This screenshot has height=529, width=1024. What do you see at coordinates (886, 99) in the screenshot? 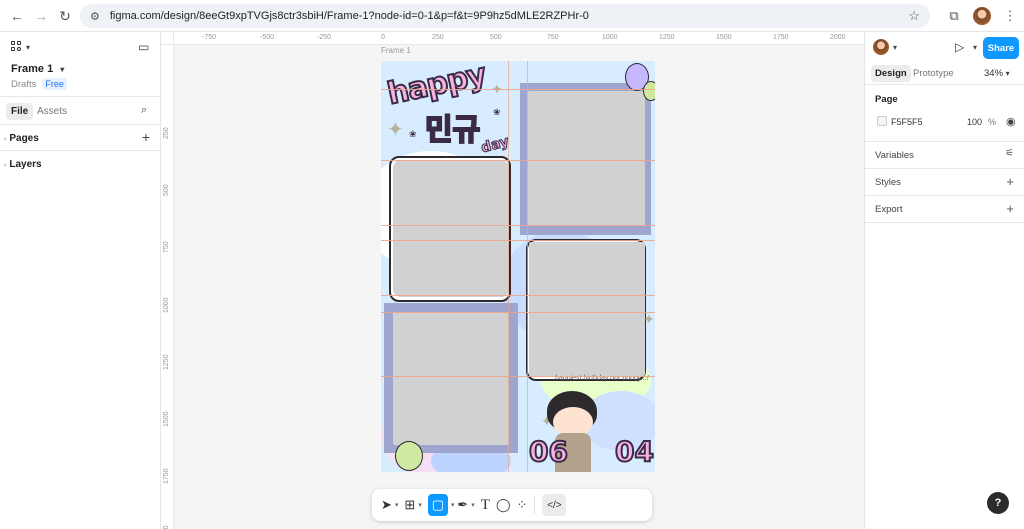
I see `page-section-title: Page` at bounding box center [886, 99].